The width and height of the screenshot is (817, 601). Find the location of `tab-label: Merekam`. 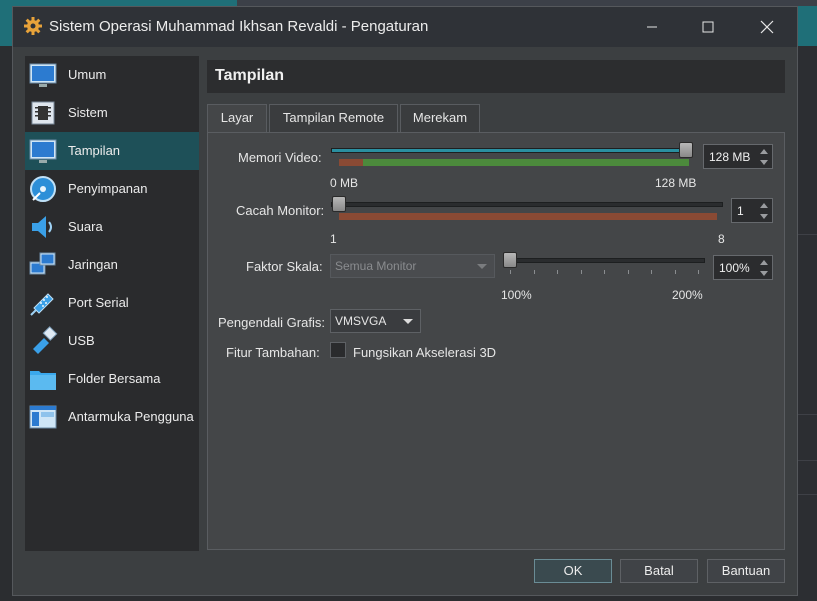

tab-label: Merekam is located at coordinates (440, 117).